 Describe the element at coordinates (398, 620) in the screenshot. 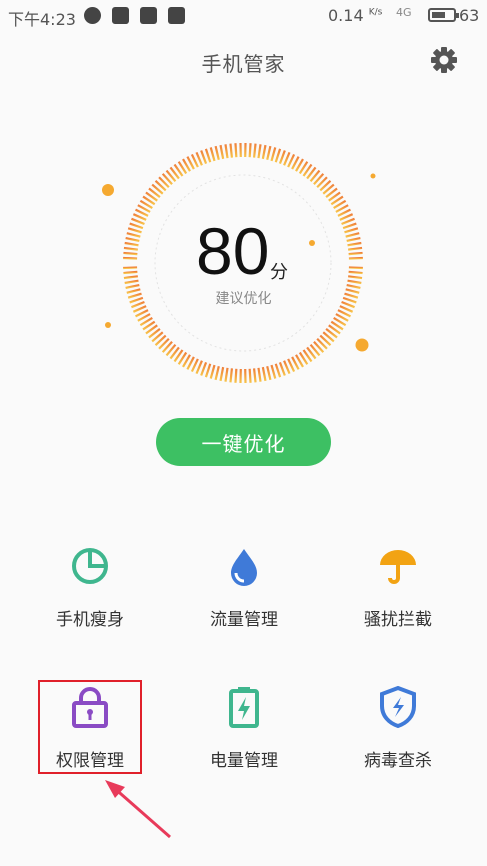

I see `tool-label: 骚扰拦截` at that location.